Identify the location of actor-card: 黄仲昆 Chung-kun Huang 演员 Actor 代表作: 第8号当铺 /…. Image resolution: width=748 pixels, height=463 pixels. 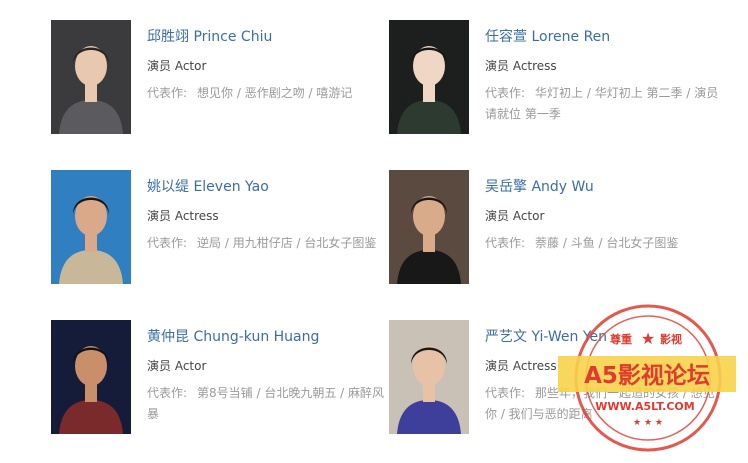
(221, 385).